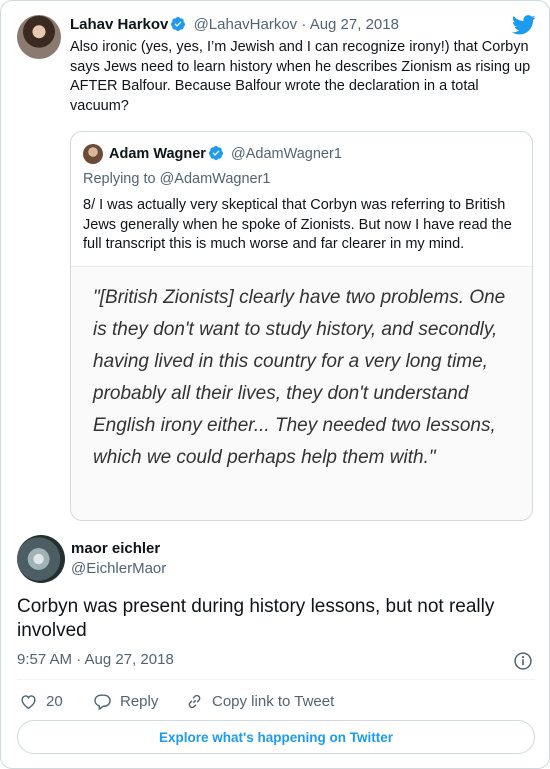 The image size is (550, 769). Describe the element at coordinates (273, 701) in the screenshot. I see `copy-link-label: Copy link to Tweet` at that location.